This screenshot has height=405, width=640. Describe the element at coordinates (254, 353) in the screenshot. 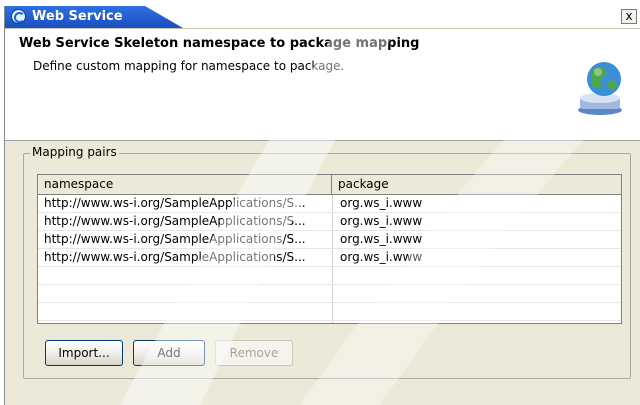

I see `remove-button: Remove` at that location.